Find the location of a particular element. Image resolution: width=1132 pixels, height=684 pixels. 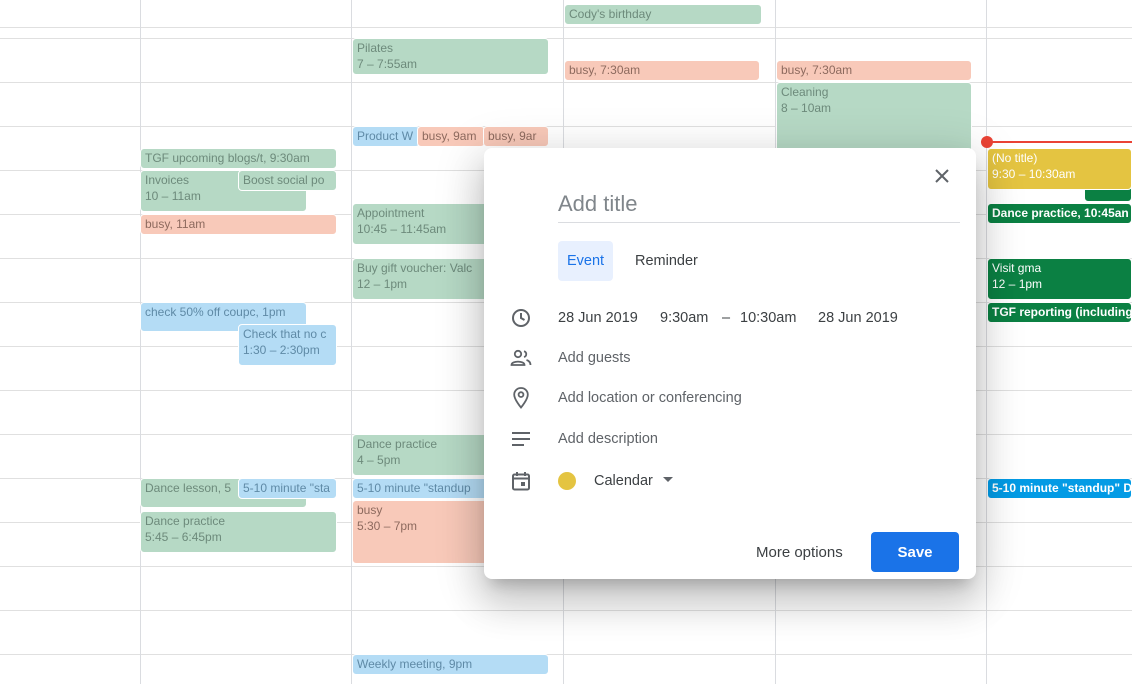

event-time: 9:30 – 10:30am is located at coordinates (1034, 174).